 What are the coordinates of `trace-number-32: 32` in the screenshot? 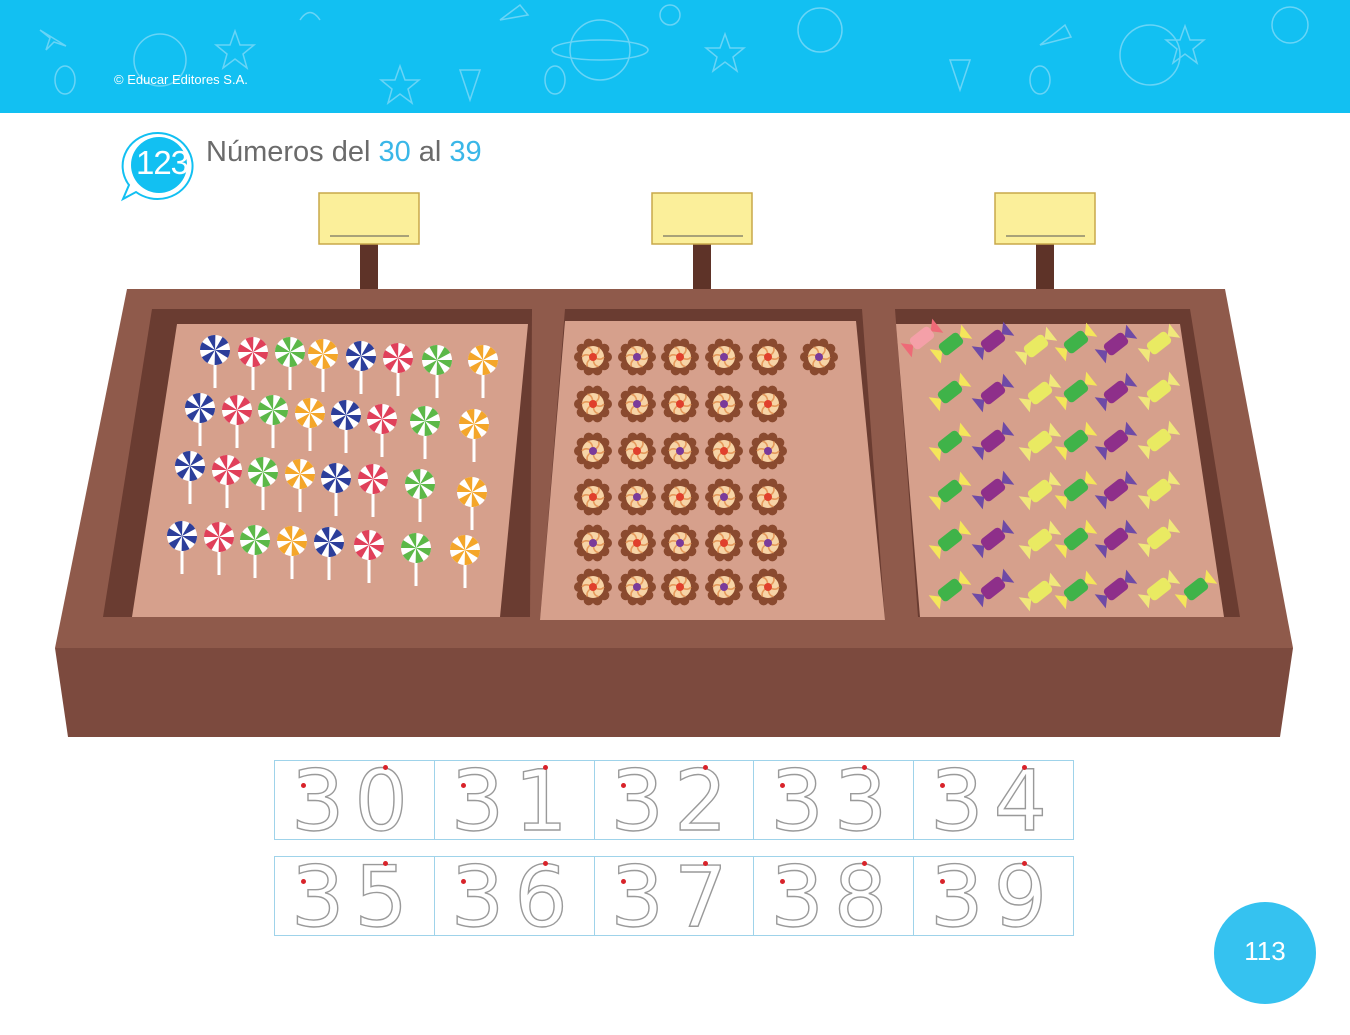 It's located at (675, 801).